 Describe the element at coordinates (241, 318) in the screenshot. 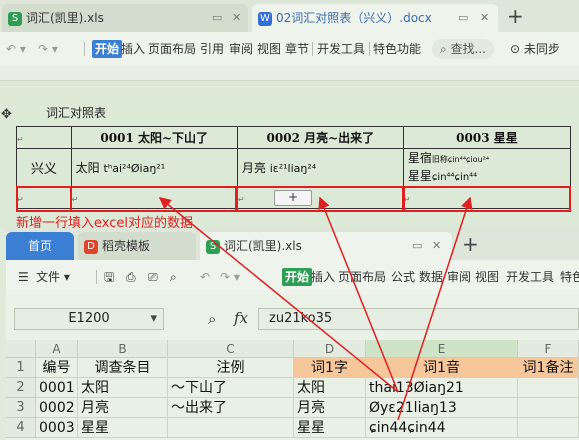

I see `fx-icon: fx` at that location.